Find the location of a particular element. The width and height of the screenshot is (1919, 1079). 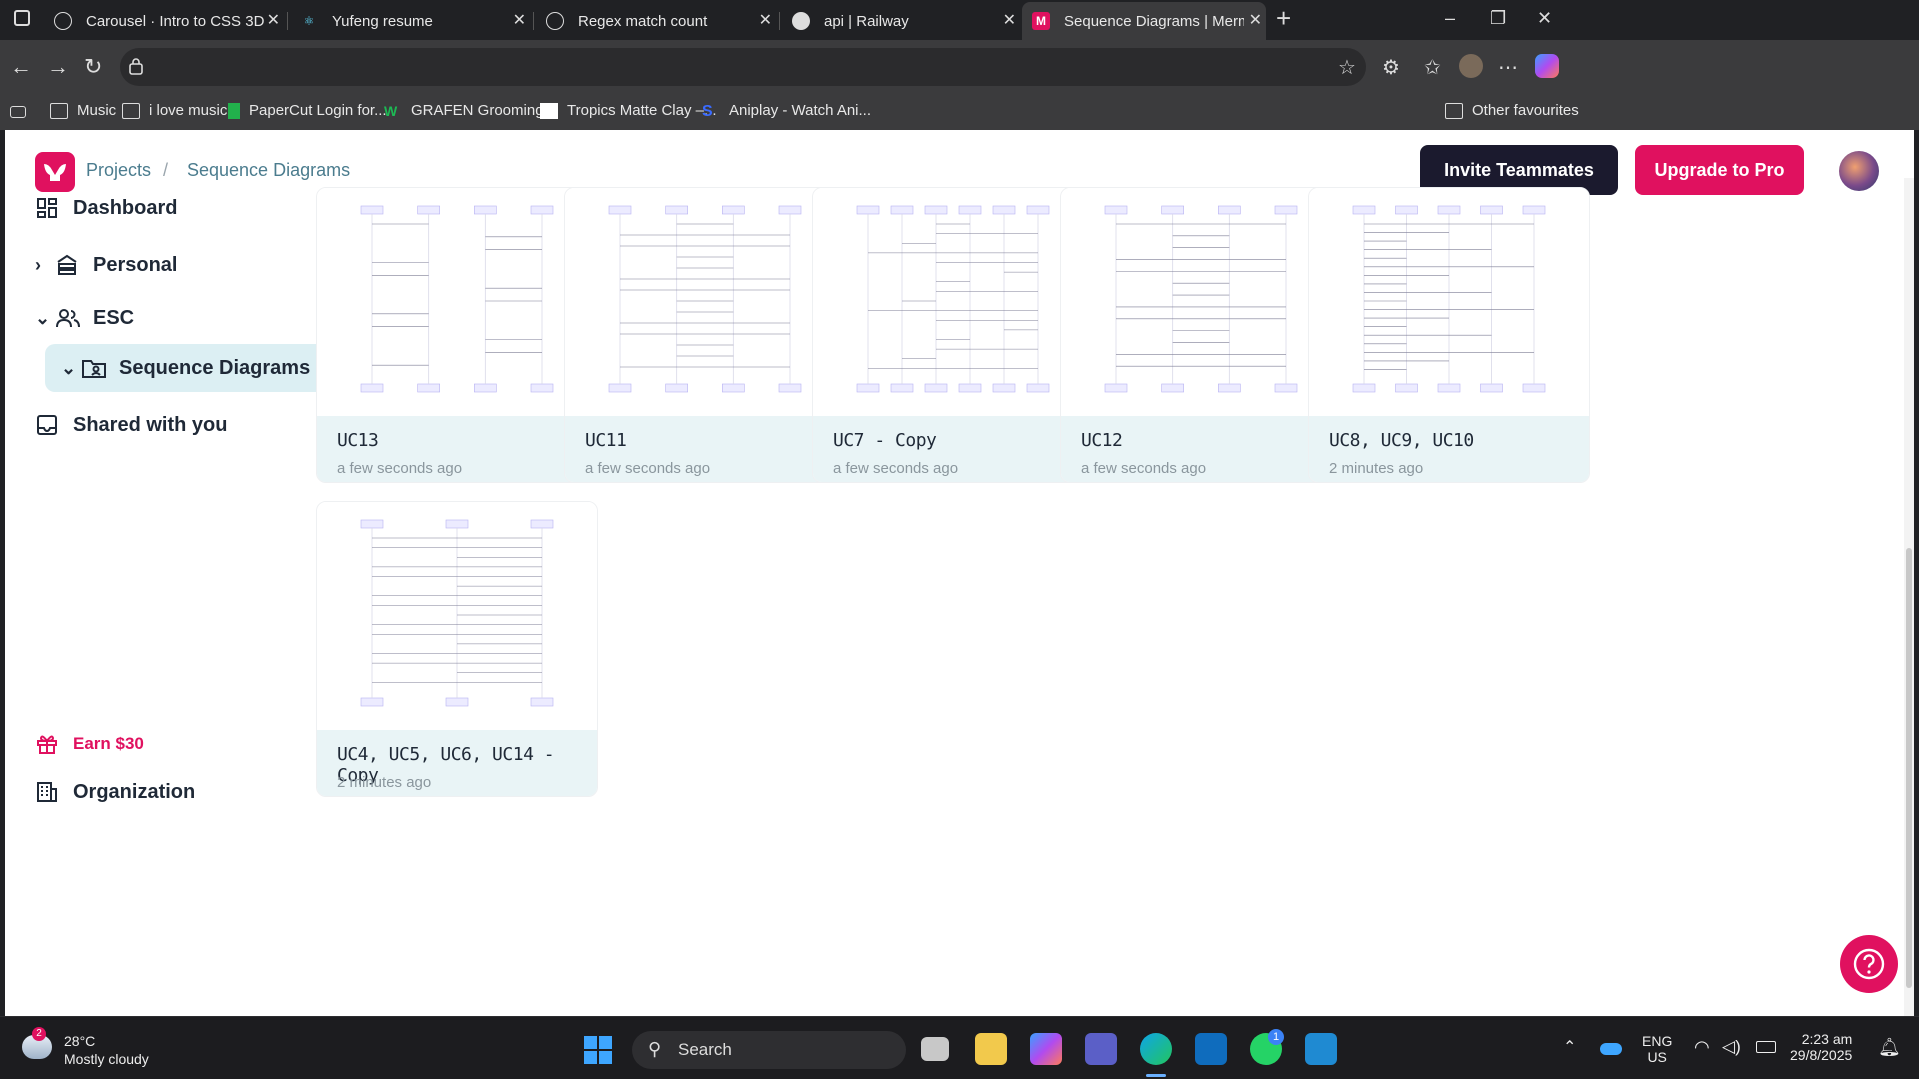

onedrive-icon is located at coordinates (1611, 1049).